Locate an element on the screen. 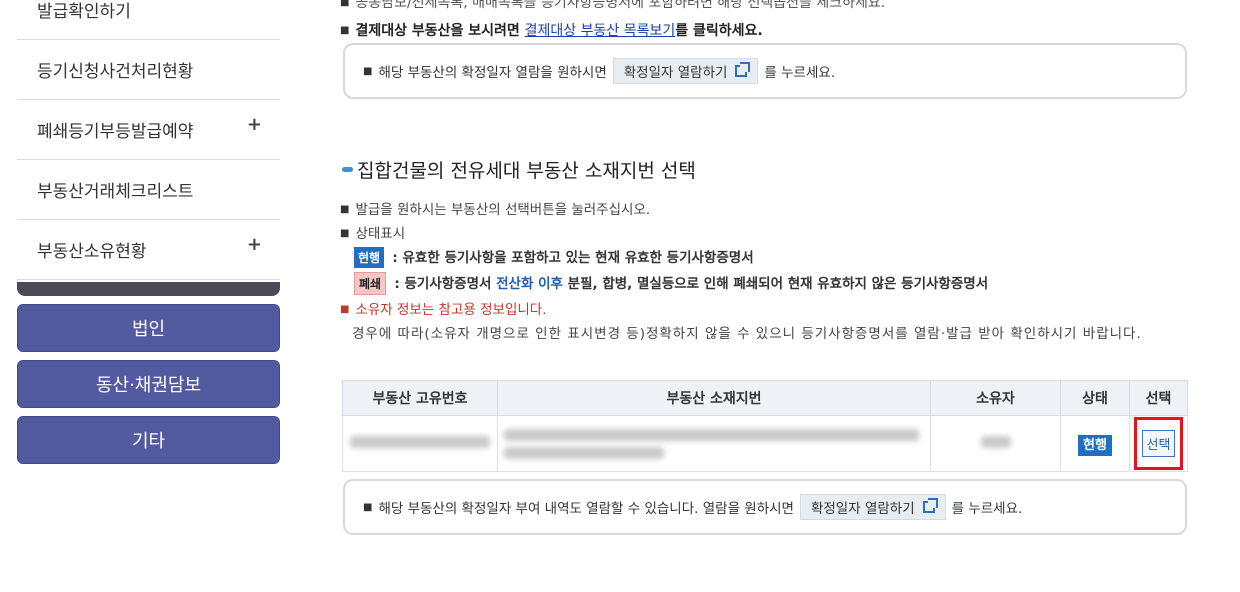  sidebar-item-label: 폐쇄등기부등발급예약 is located at coordinates (115, 132).